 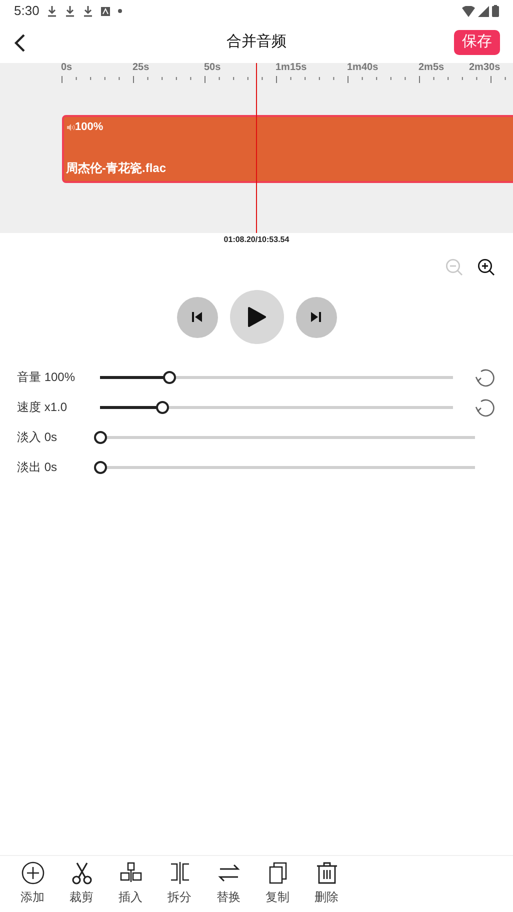 What do you see at coordinates (362, 68) in the screenshot?
I see `ruler-label: 1m40s` at bounding box center [362, 68].